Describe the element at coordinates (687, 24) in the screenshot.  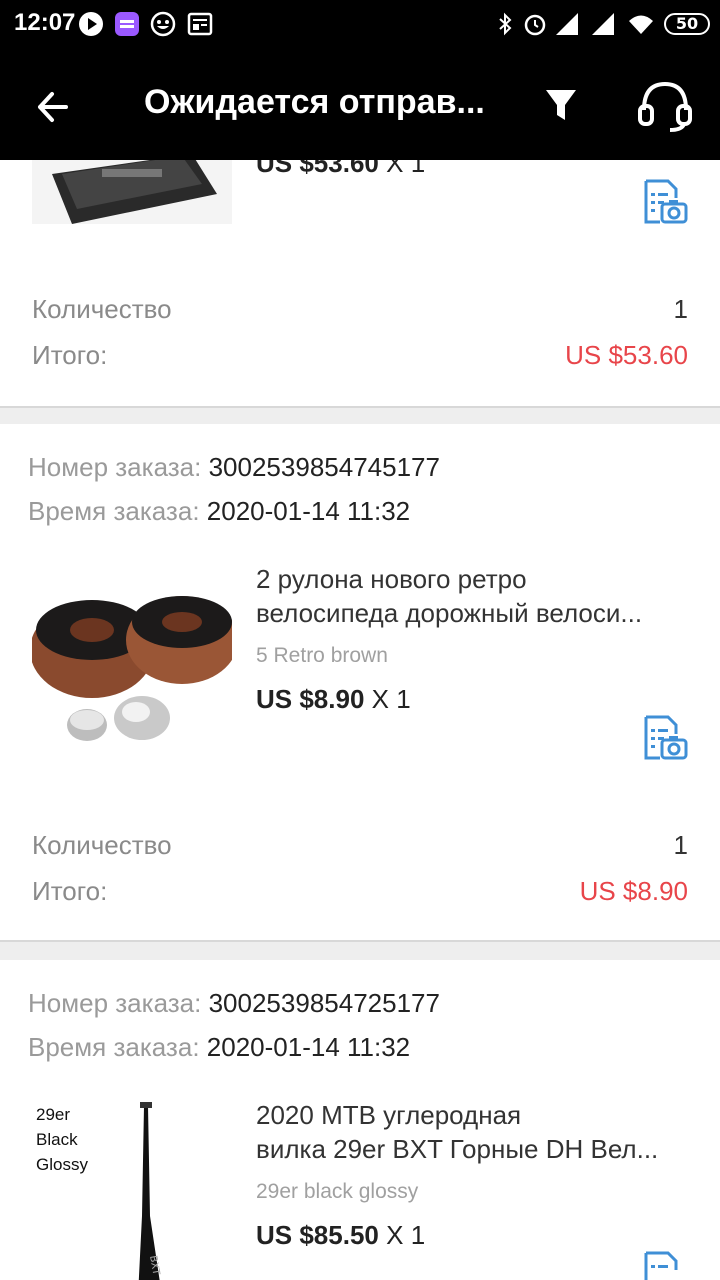
I see `battery-indicator: 50` at that location.